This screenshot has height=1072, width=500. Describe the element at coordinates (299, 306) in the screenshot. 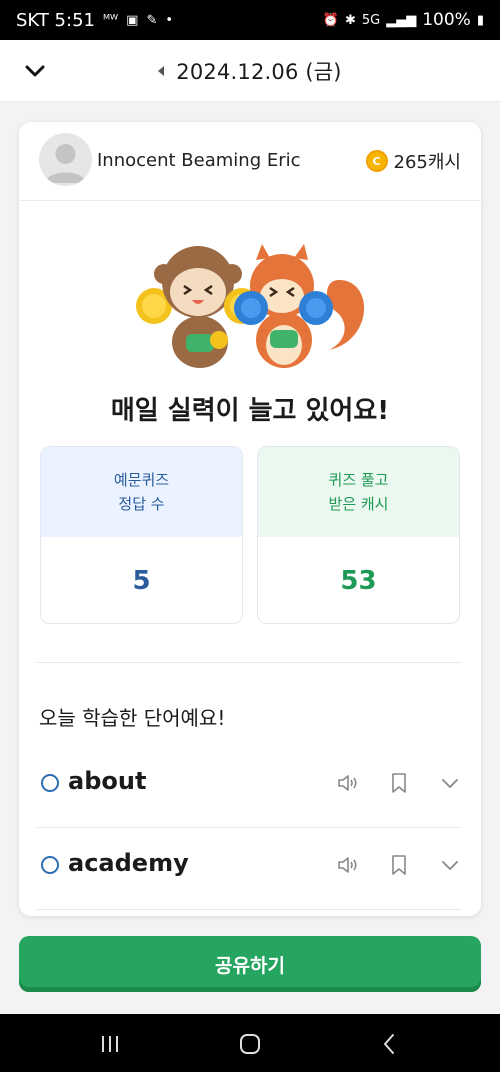

I see `squirrel-mascot-icon` at that location.